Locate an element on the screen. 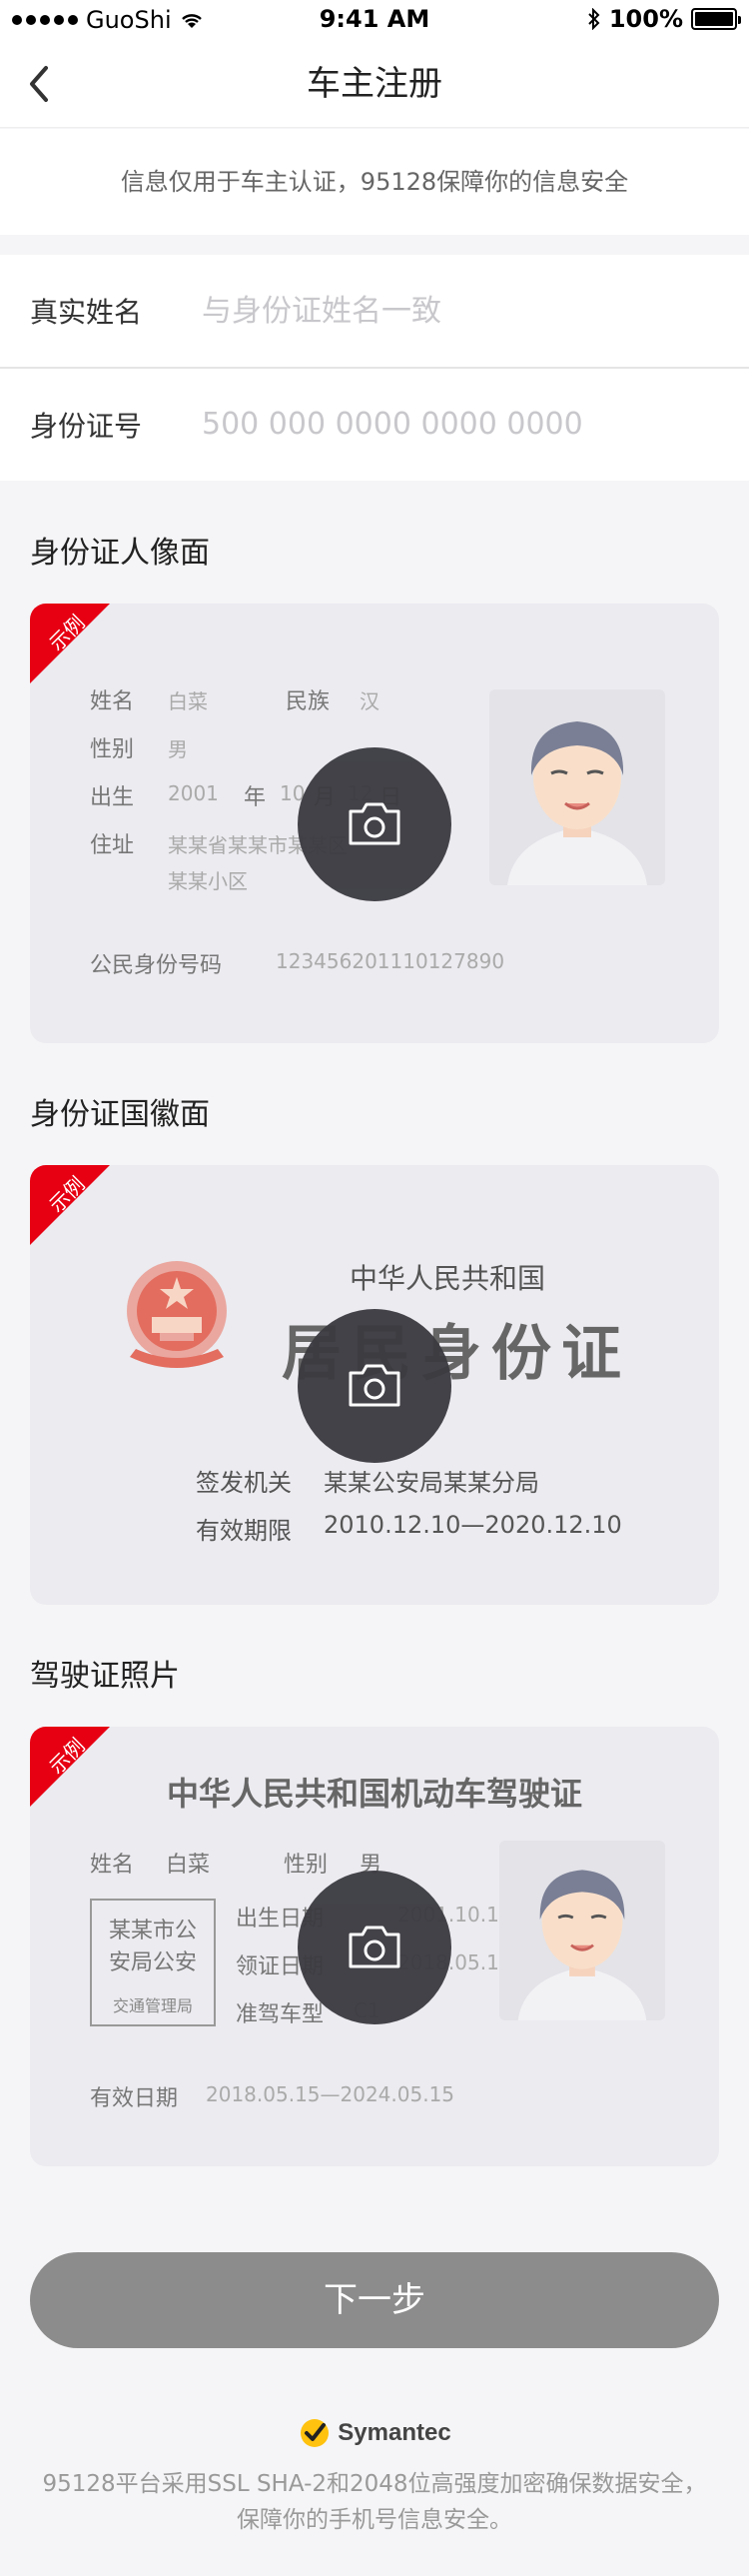 This screenshot has height=2576, width=749. page-title: 车主注册 is located at coordinates (374, 84).